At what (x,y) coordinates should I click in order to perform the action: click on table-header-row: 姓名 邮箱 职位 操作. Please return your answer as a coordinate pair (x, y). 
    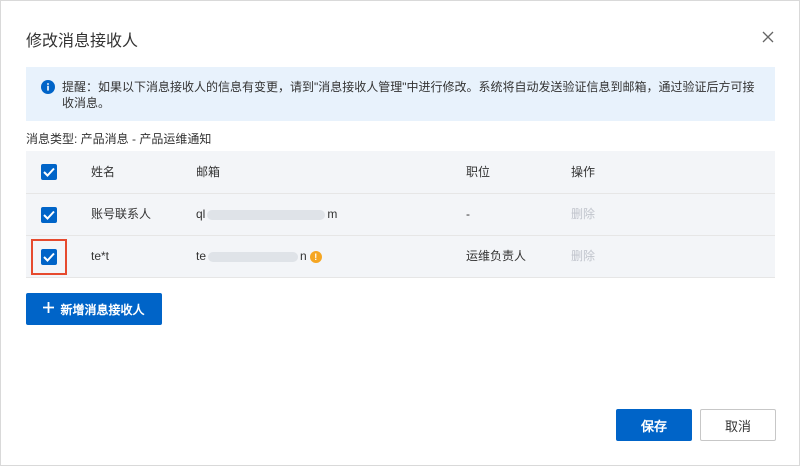
    Looking at the image, I should click on (400, 172).